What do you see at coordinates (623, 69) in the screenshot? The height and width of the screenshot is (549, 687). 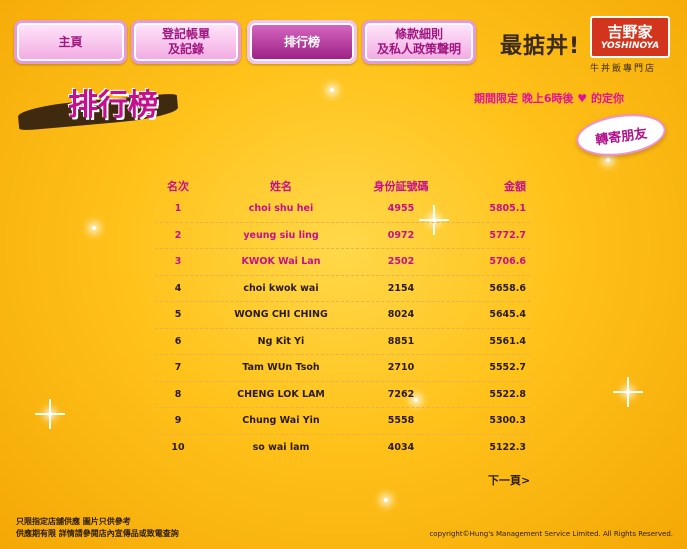 I see `brand-tagline: 牛丼飯專門店` at bounding box center [623, 69].